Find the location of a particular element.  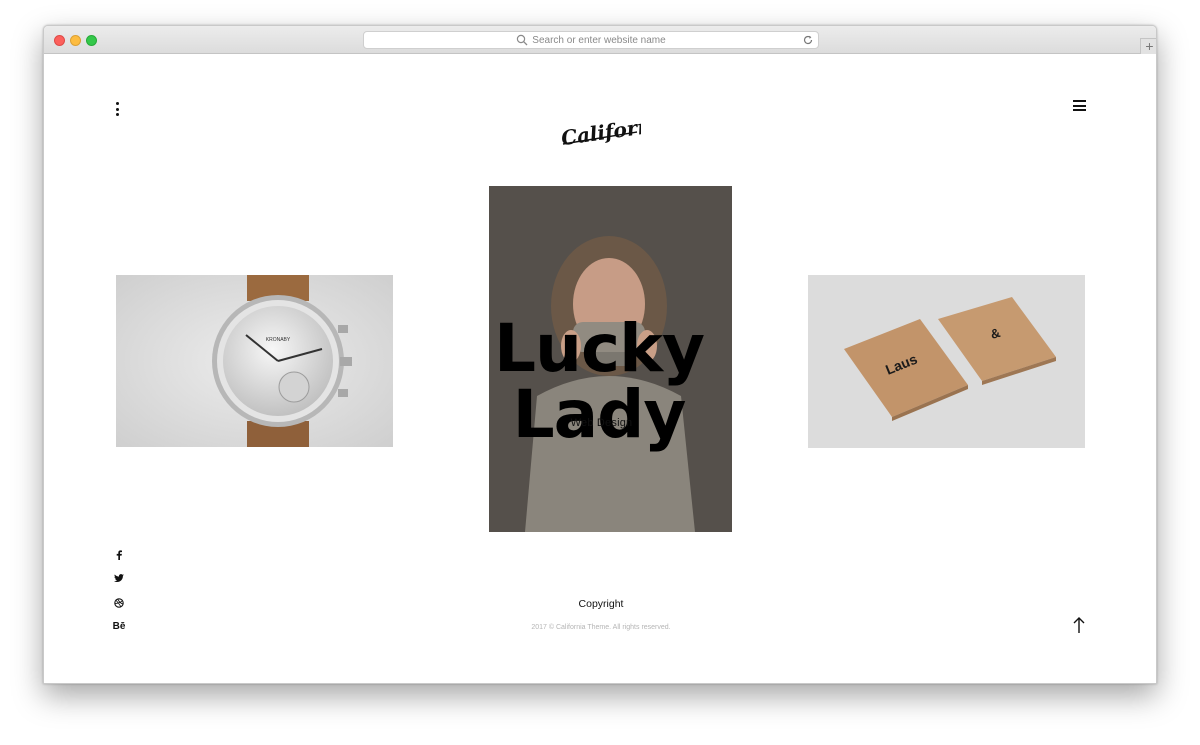

address-placeholder: Search or enter website name is located at coordinates (599, 40).